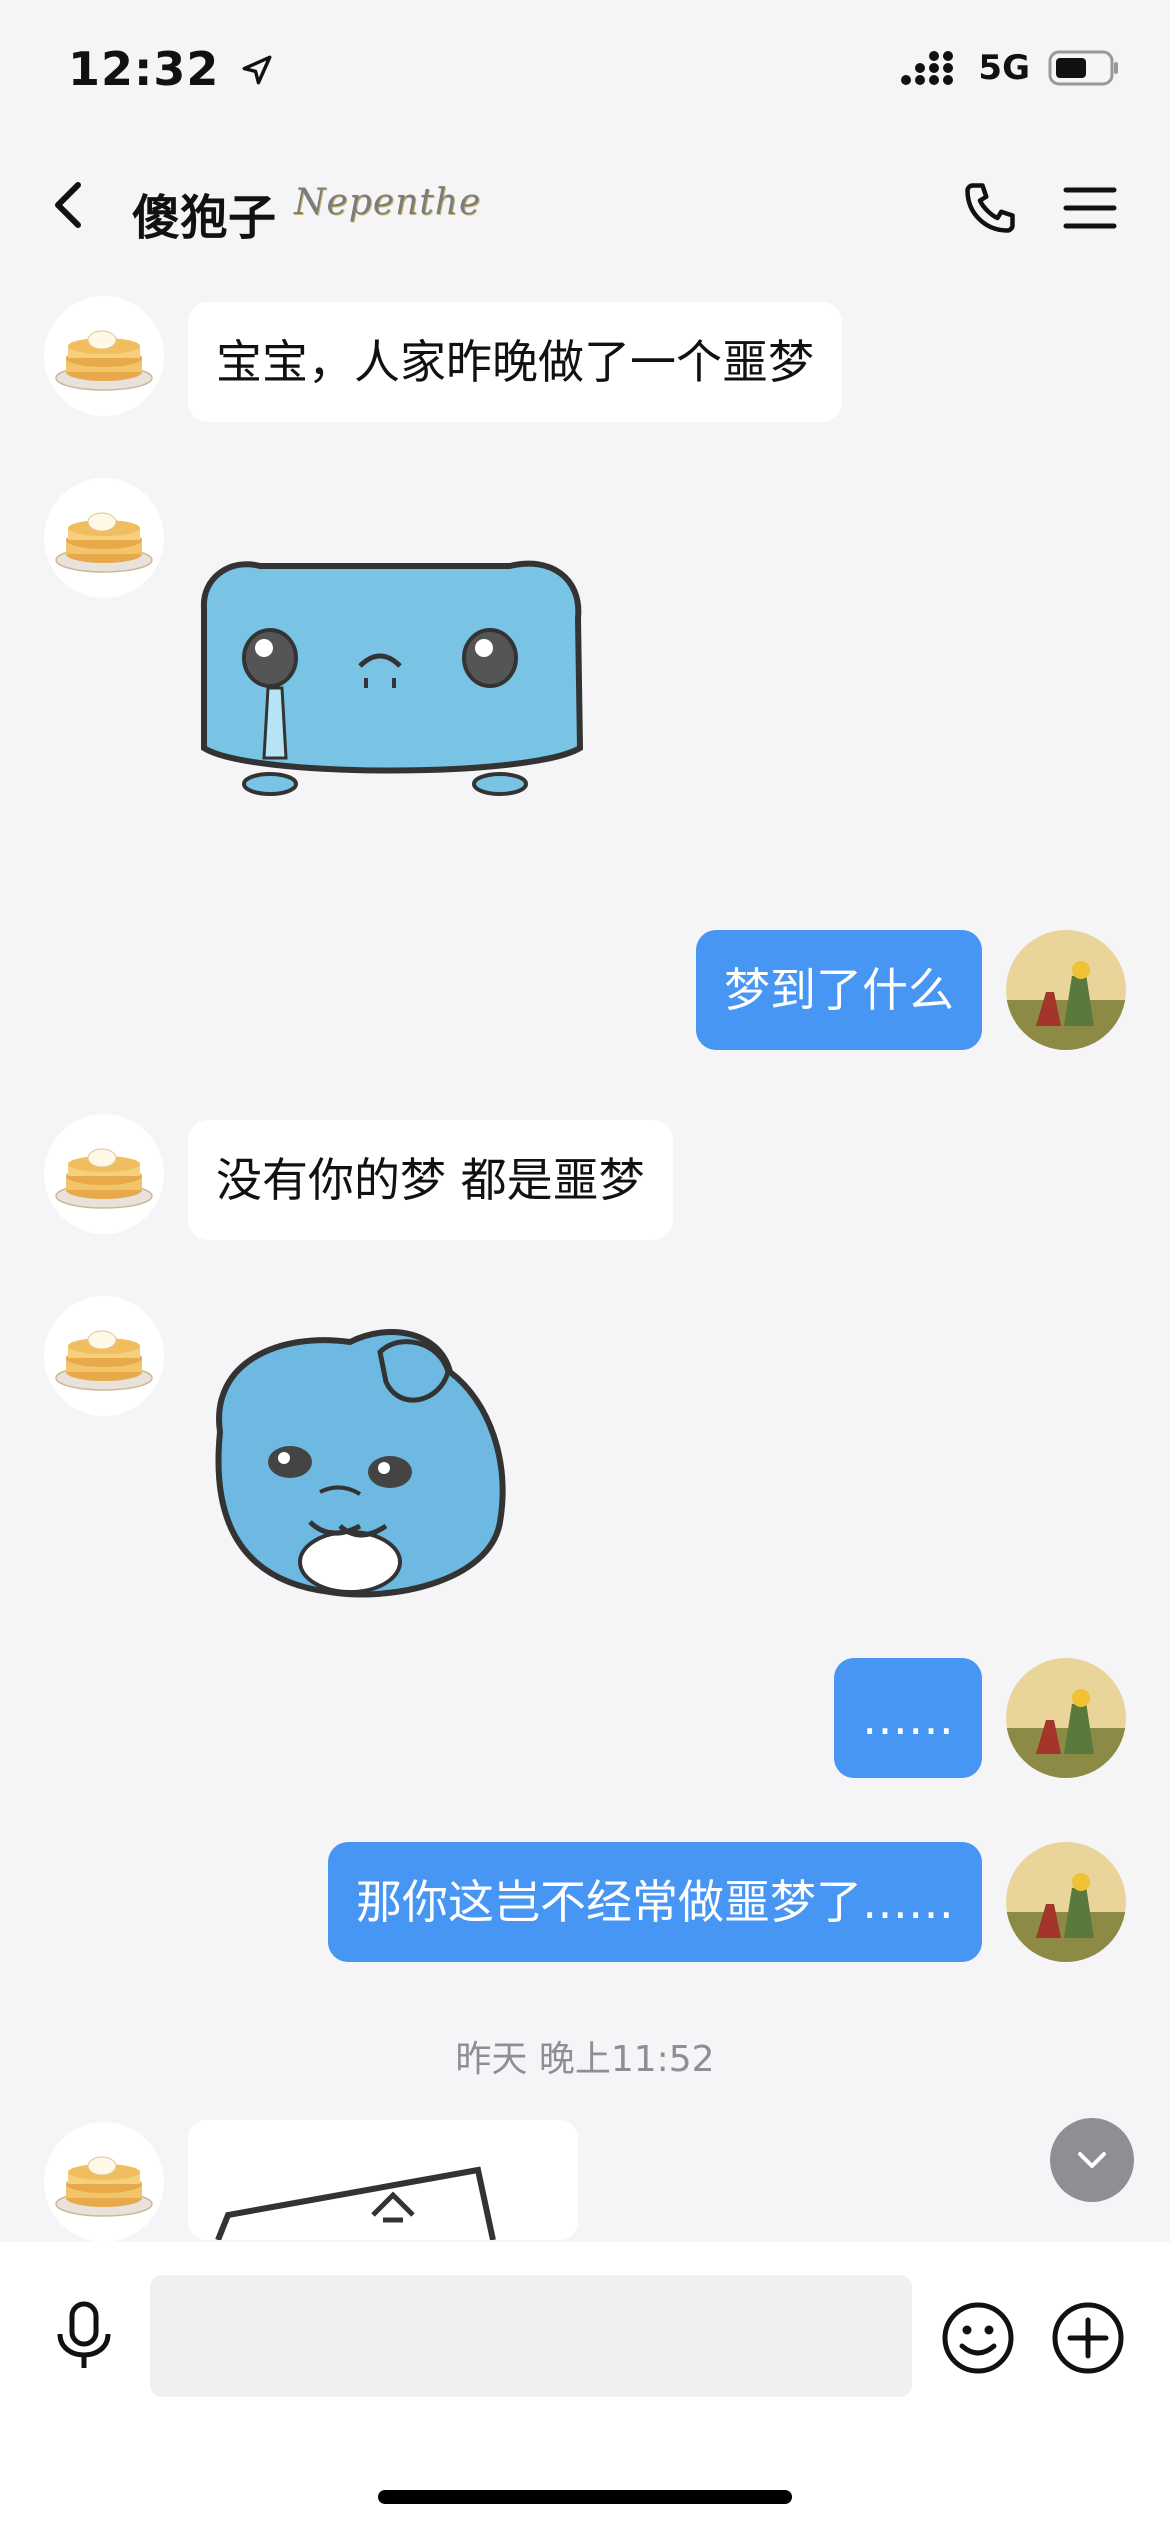 The image size is (1170, 2532). What do you see at coordinates (585, 2059) in the screenshot?
I see `message-timestamp: 昨天 晚上11:52` at bounding box center [585, 2059].